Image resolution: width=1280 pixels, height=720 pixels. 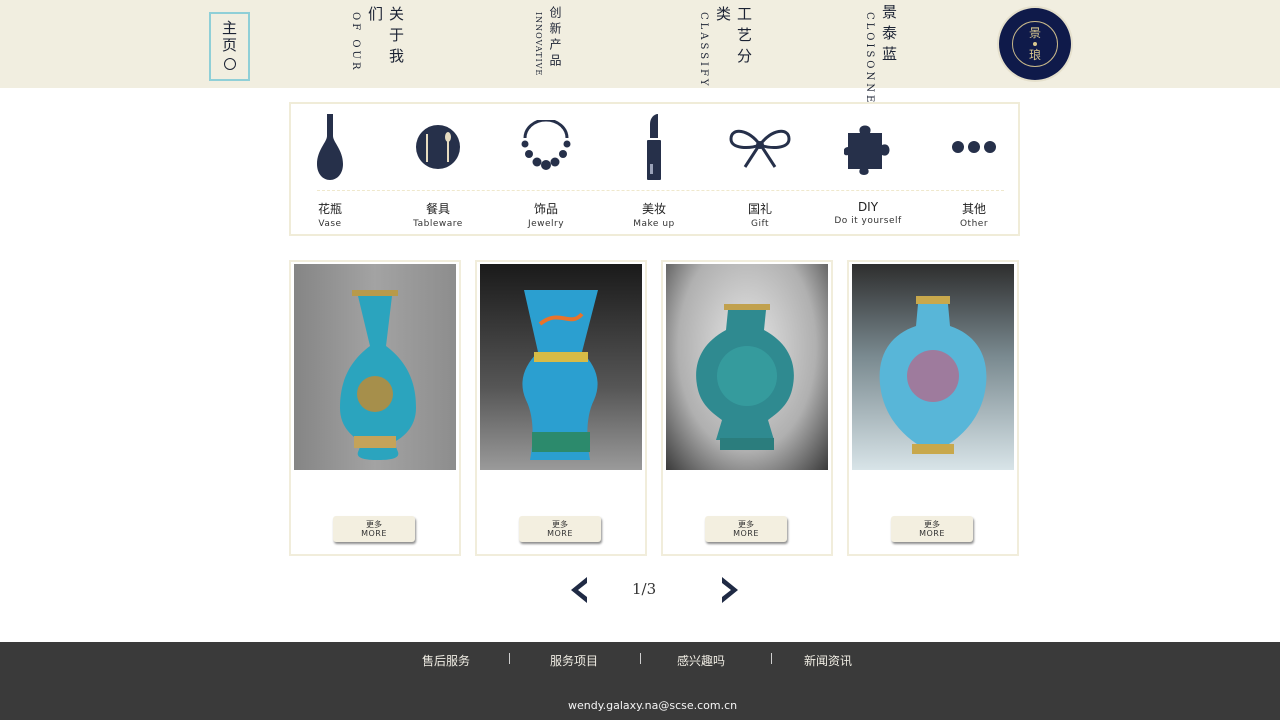 I want to click on nav-home-label: 主页, so click(x=229, y=37).